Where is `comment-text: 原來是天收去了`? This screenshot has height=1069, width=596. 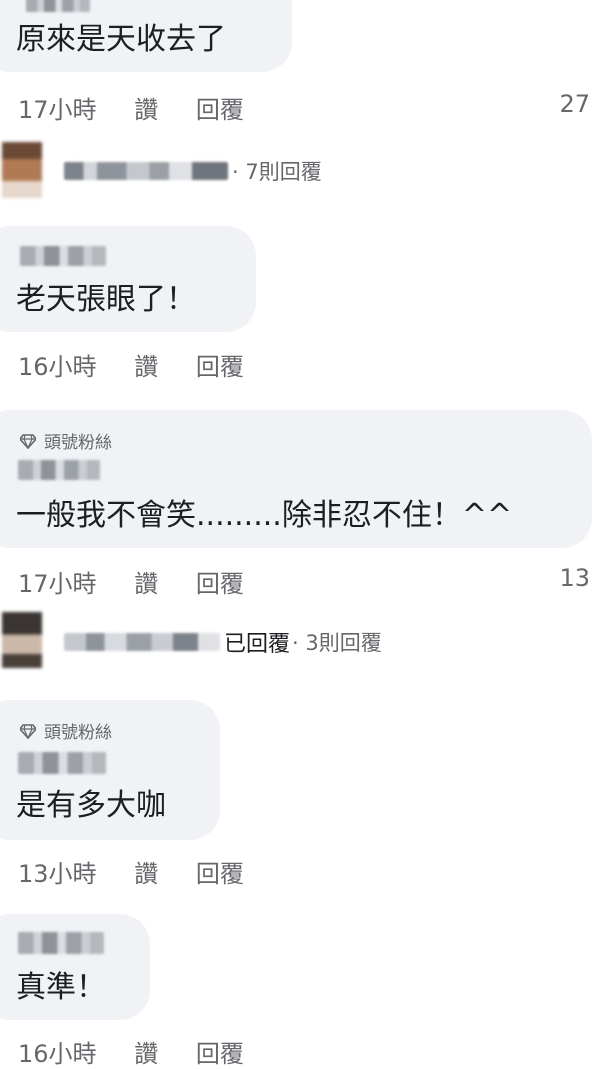
comment-text: 原來是天收去了 is located at coordinates (121, 39).